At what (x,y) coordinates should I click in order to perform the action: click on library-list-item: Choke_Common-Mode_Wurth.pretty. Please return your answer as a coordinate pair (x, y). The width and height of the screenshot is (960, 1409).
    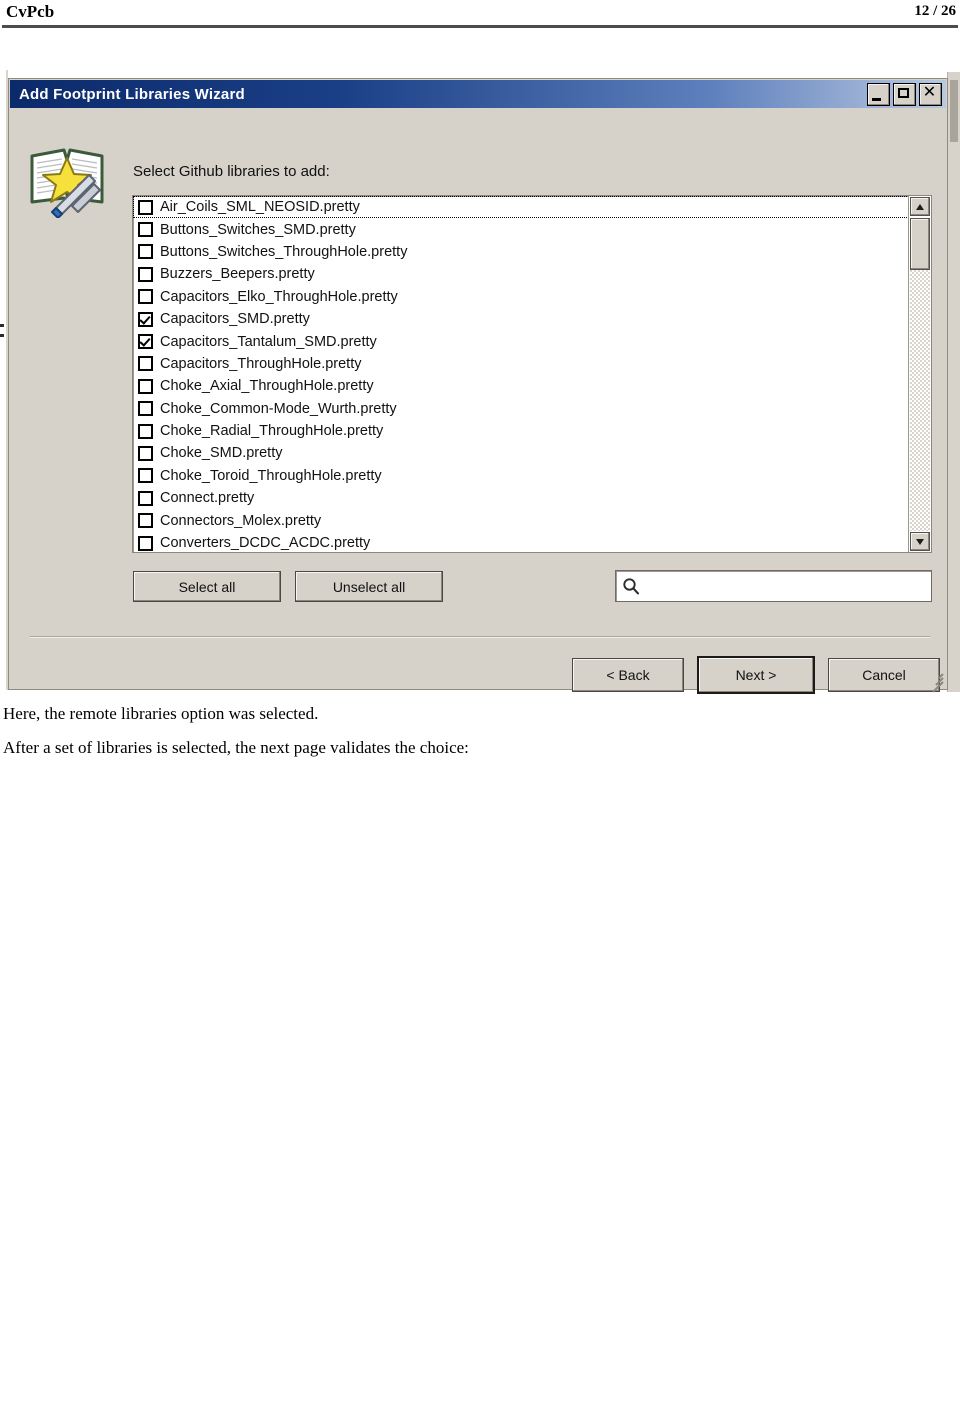
    Looking at the image, I should click on (521, 409).